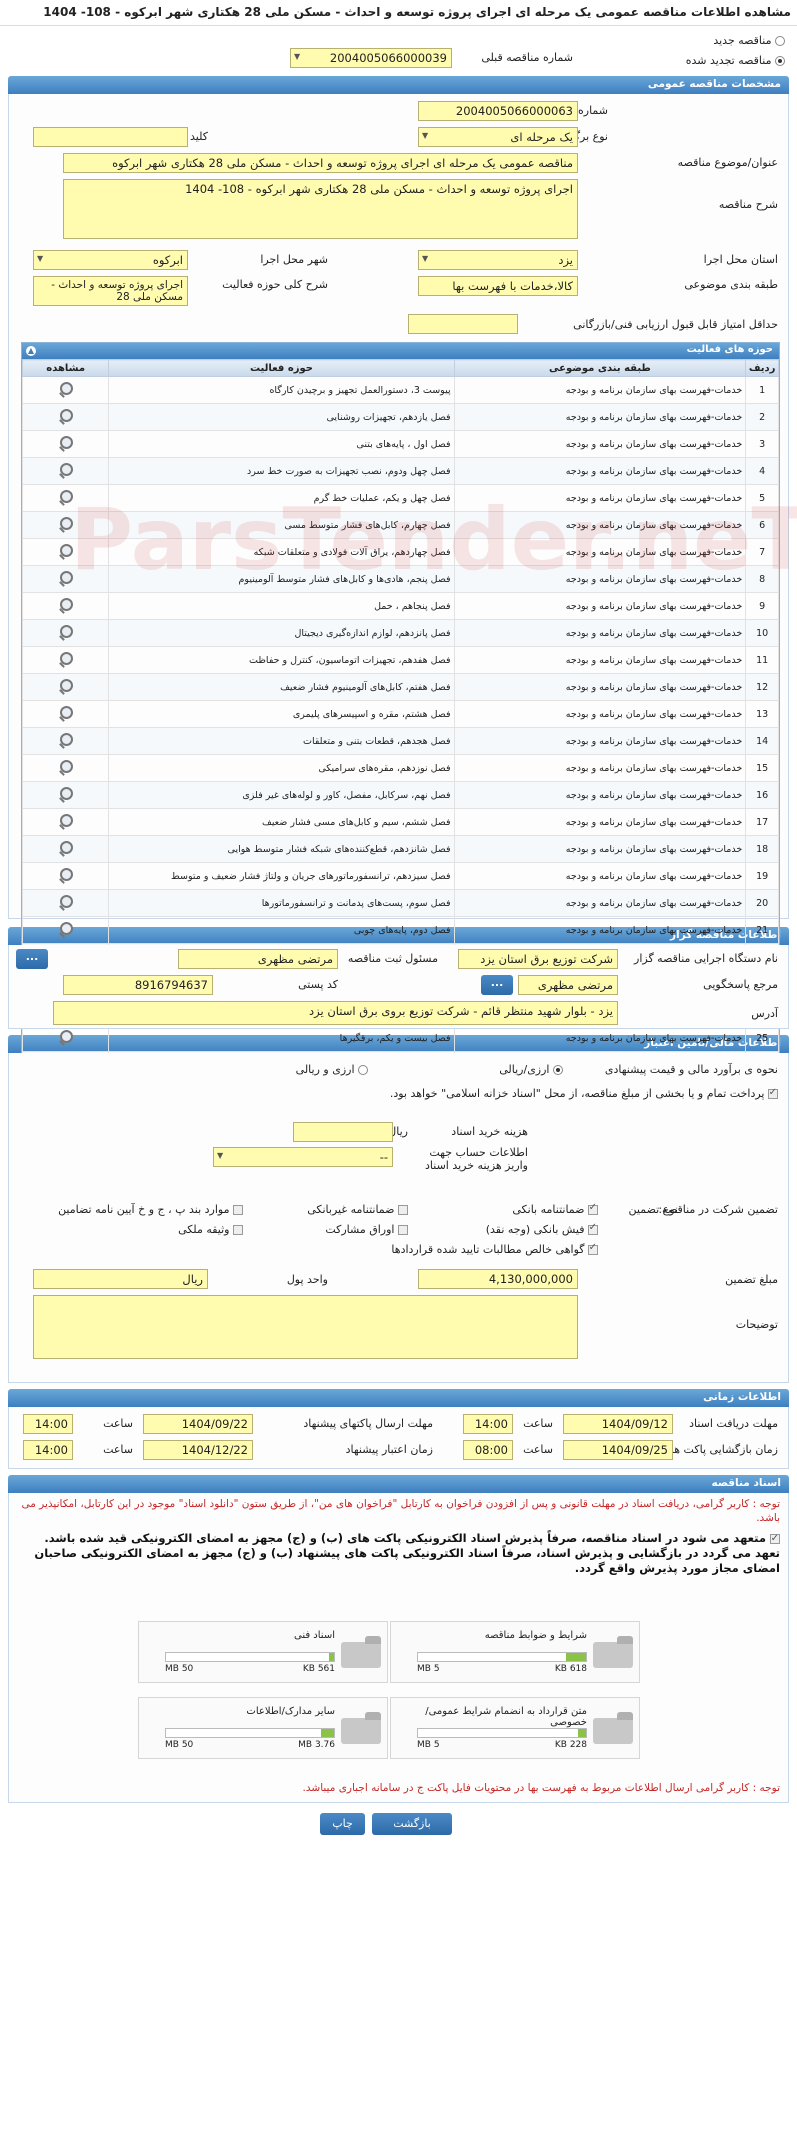 The width and height of the screenshot is (797, 2136). I want to click on g-nonbank: ضمانتنامه غیربانکی, so click(357, 1209).